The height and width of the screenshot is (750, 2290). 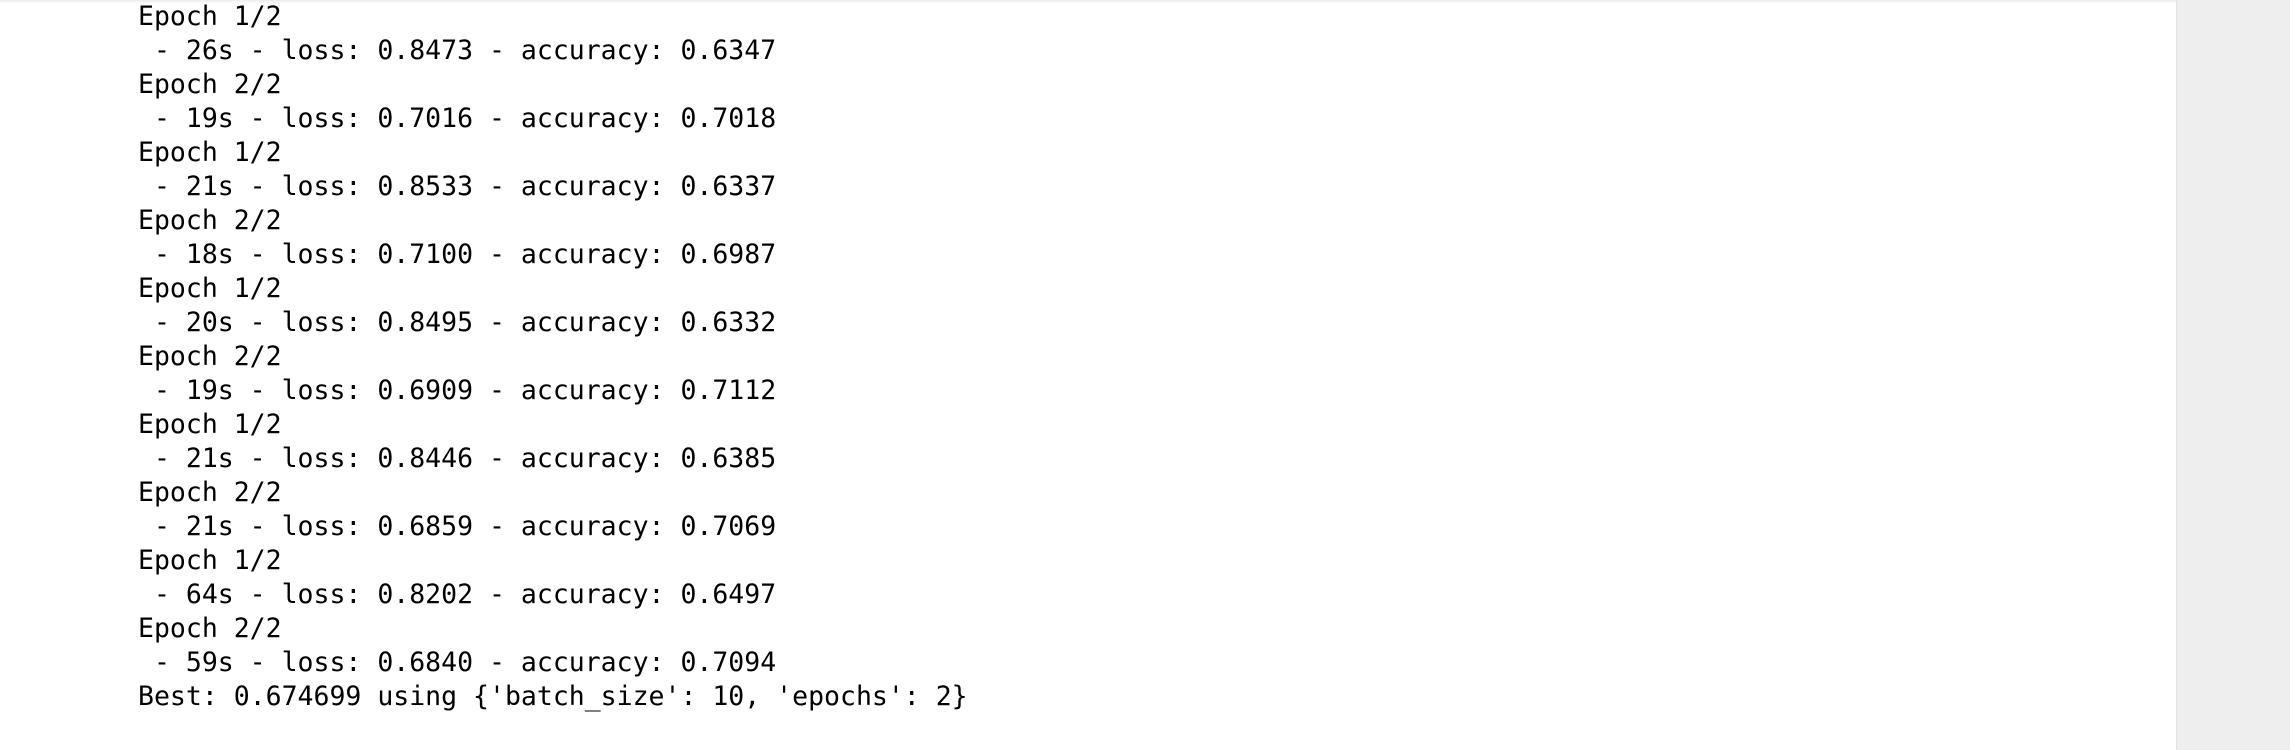 I want to click on output-line: - 64s - loss: 0.8202 - accuracy: 0.6497, so click(x=457, y=594).